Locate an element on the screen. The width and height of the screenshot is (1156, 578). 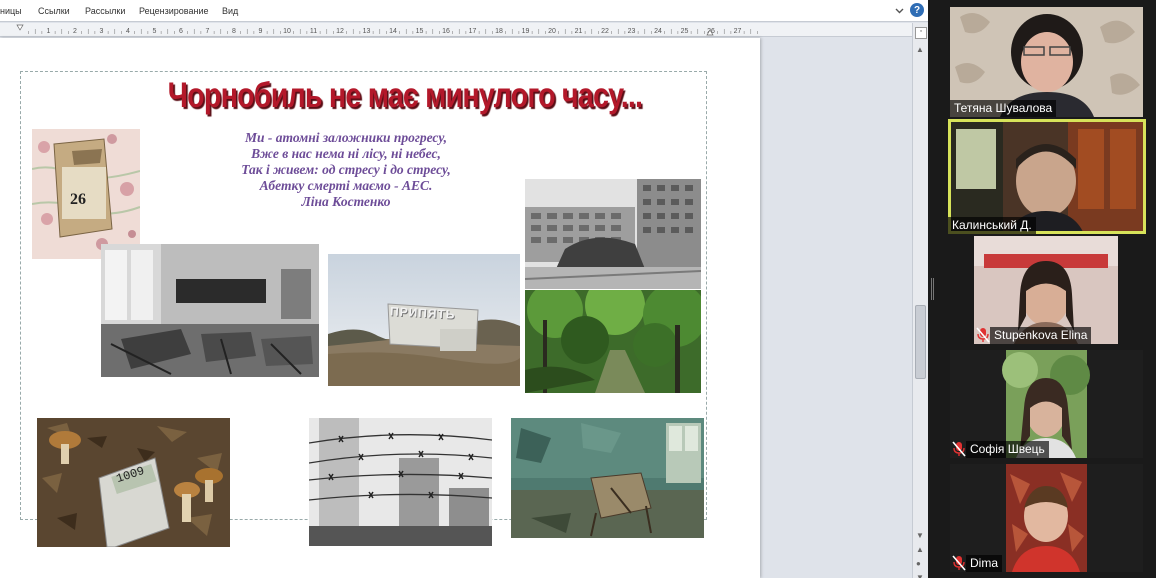
ruler-label: 1 is located at coordinates (49, 31).